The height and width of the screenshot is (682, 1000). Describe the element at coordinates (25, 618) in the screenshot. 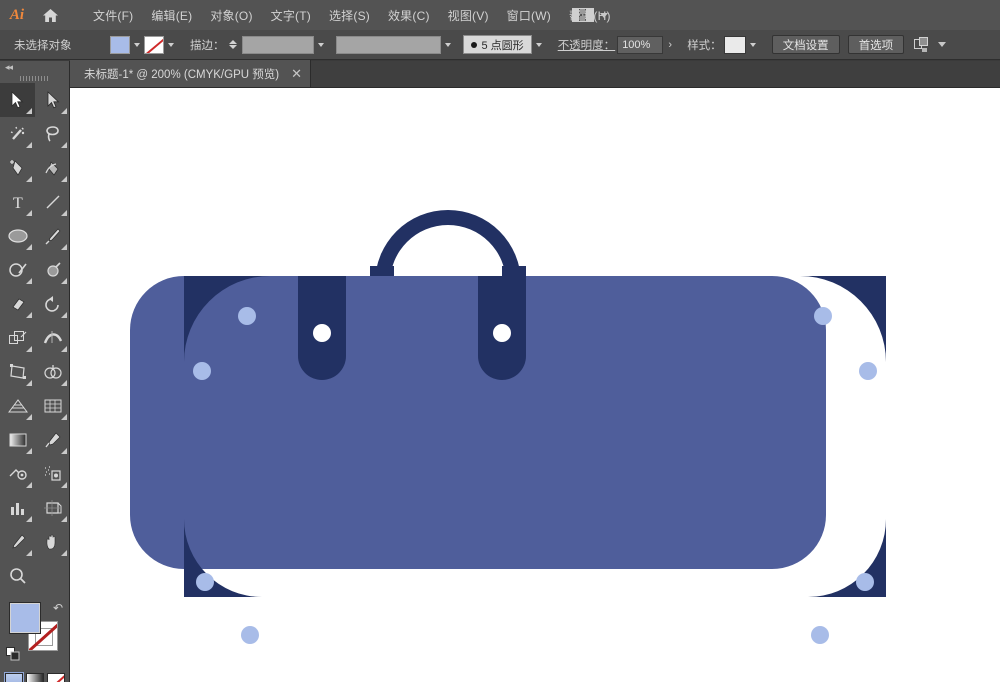

I see `fill-swatch-large` at that location.